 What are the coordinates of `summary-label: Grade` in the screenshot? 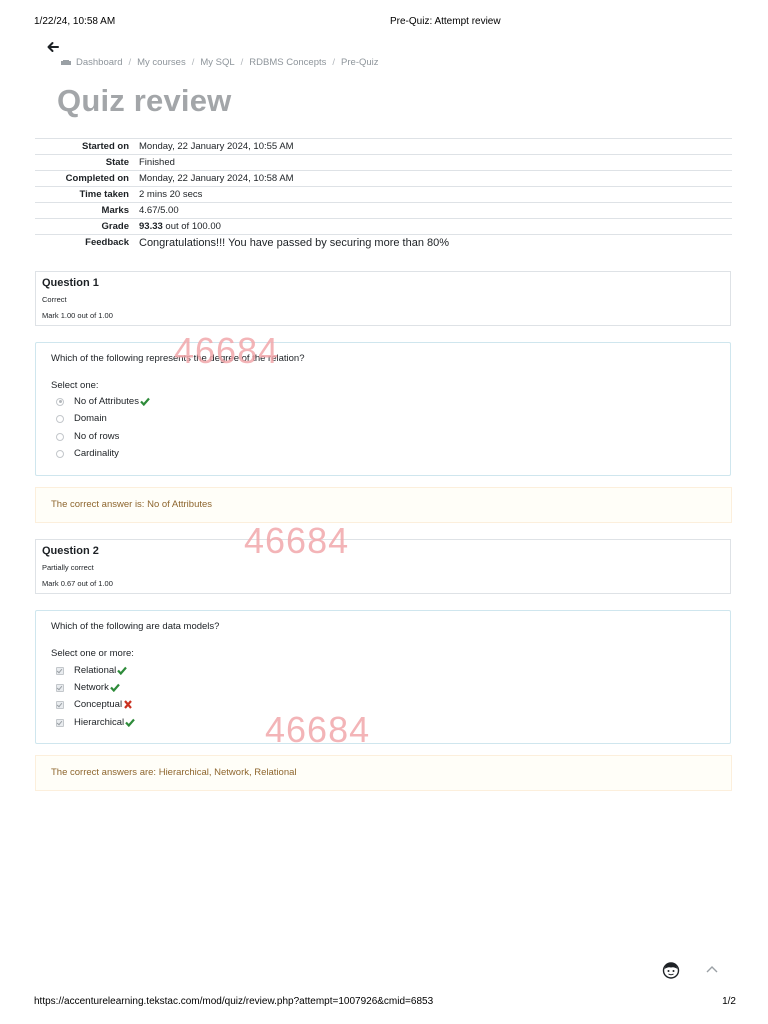 It's located at (87, 226).